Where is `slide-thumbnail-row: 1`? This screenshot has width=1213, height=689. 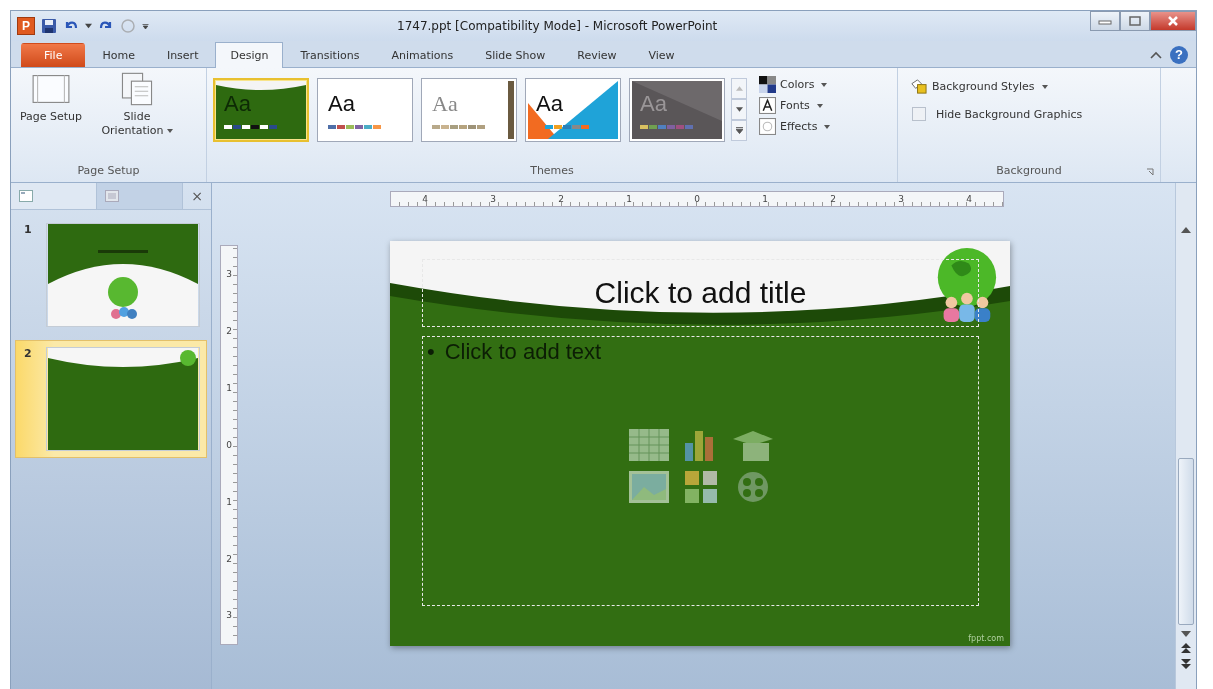 slide-thumbnail-row: 1 is located at coordinates (111, 275).